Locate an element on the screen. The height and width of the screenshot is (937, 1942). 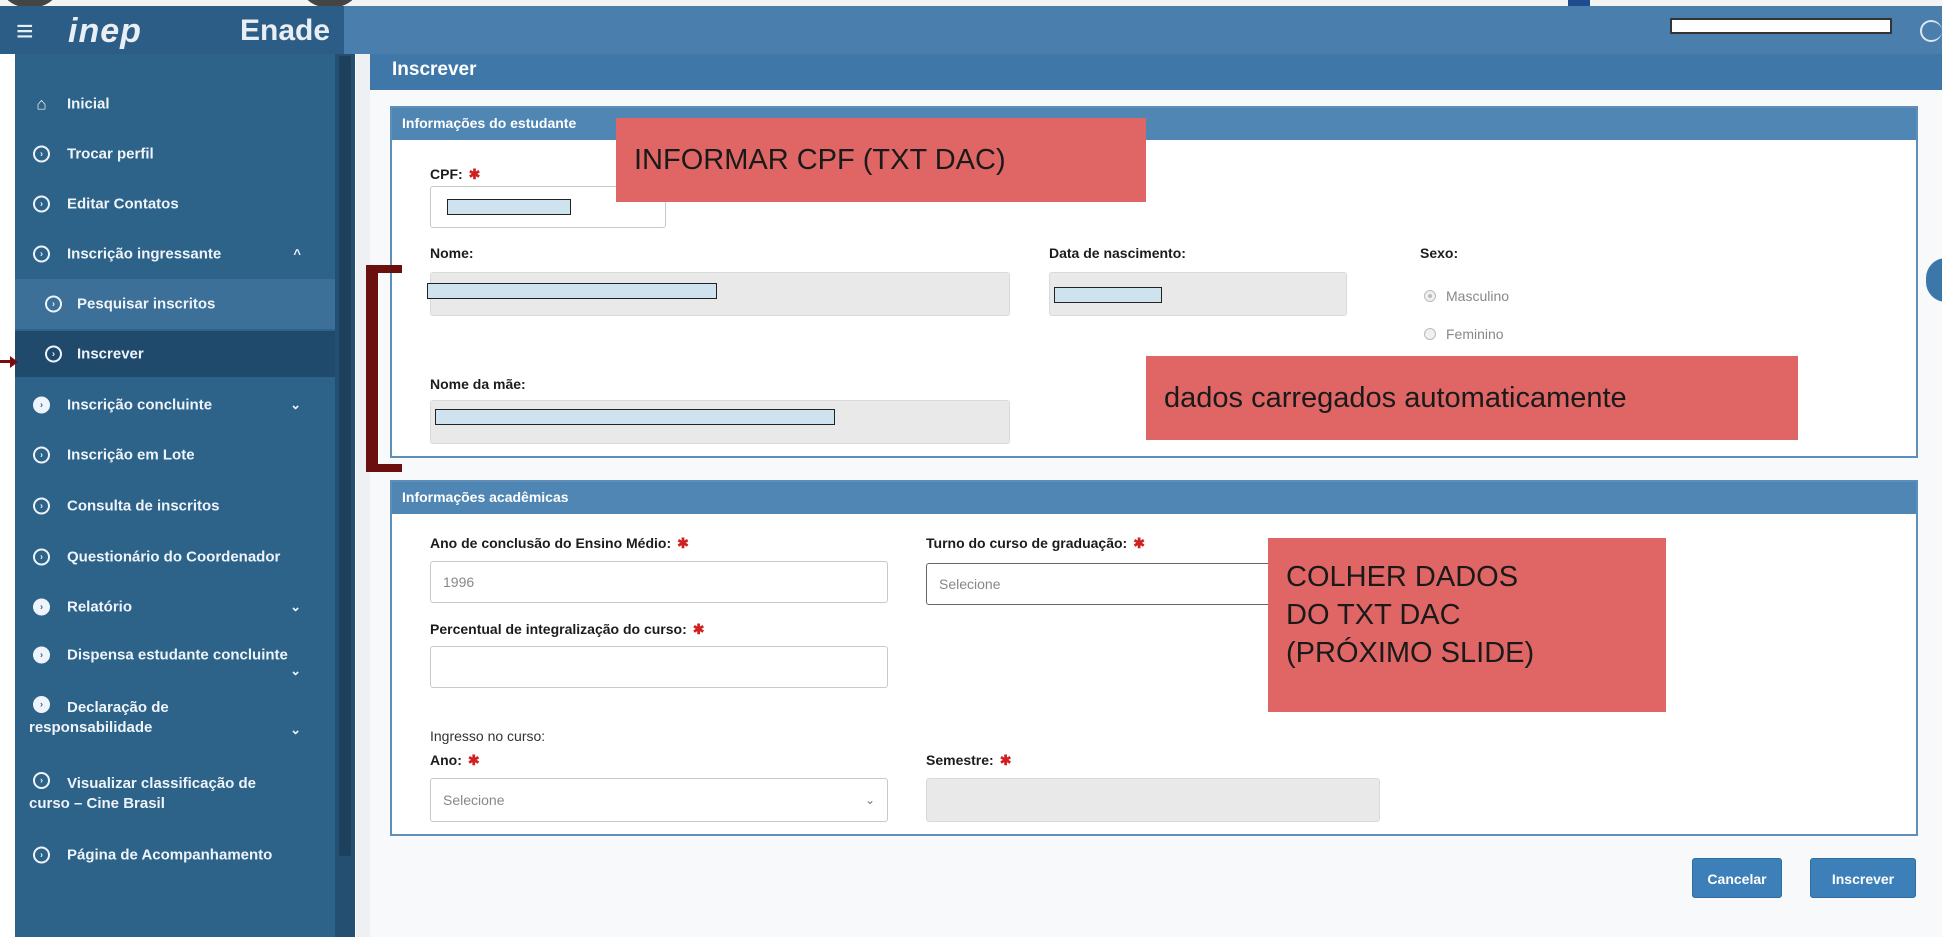
sidebar-item-pagina-acompanhamento: › Página de Acompanhamento is located at coordinates (175, 855).